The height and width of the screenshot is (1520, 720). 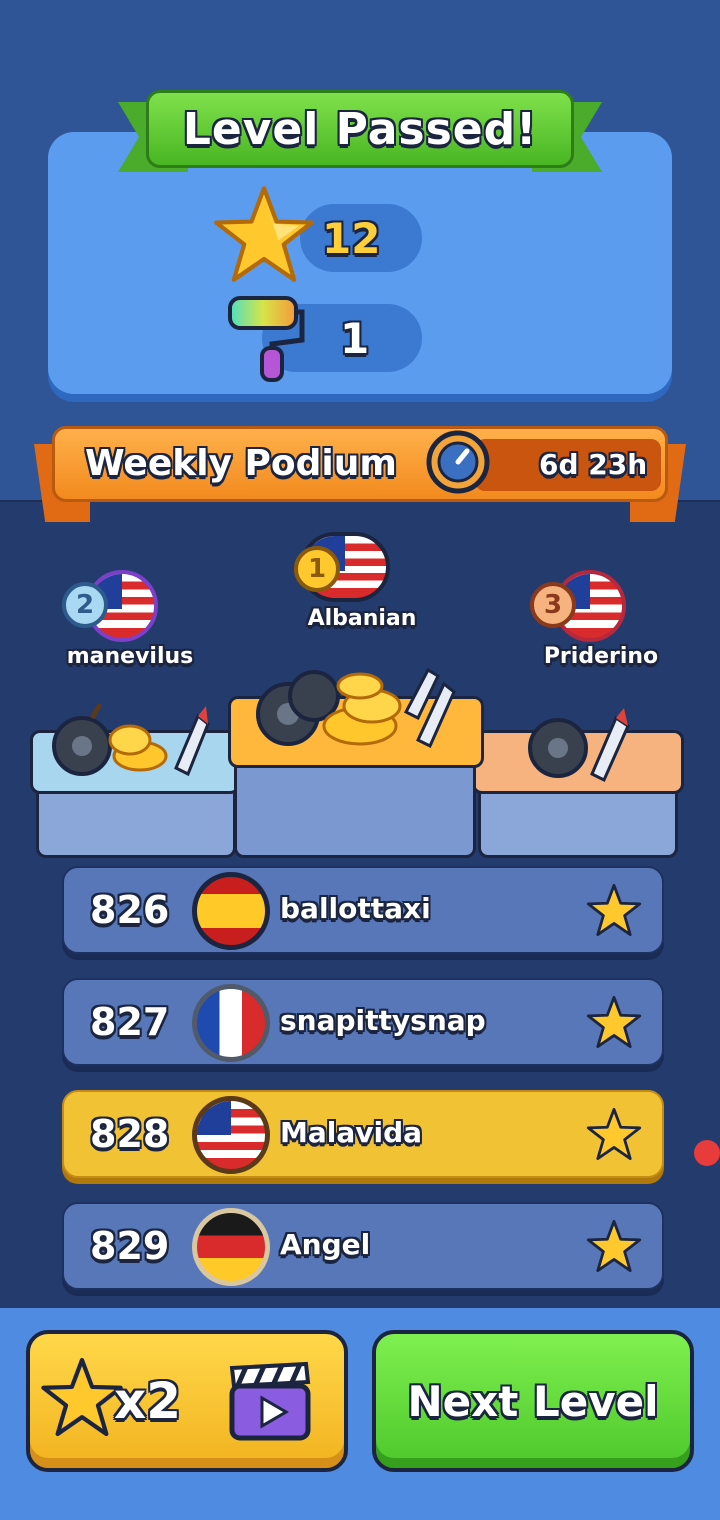 I want to click on paint-roller-icon, so click(x=266, y=339).